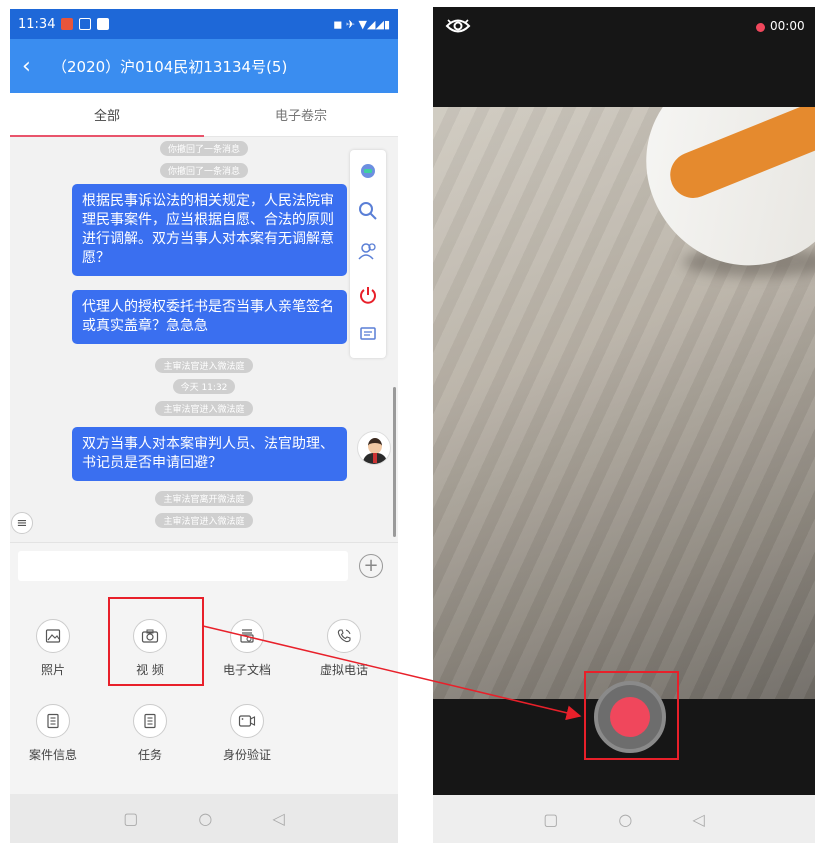 Image resolution: width=815 pixels, height=848 pixels. I want to click on system-navbar: ▢ ○ ◁, so click(204, 818).